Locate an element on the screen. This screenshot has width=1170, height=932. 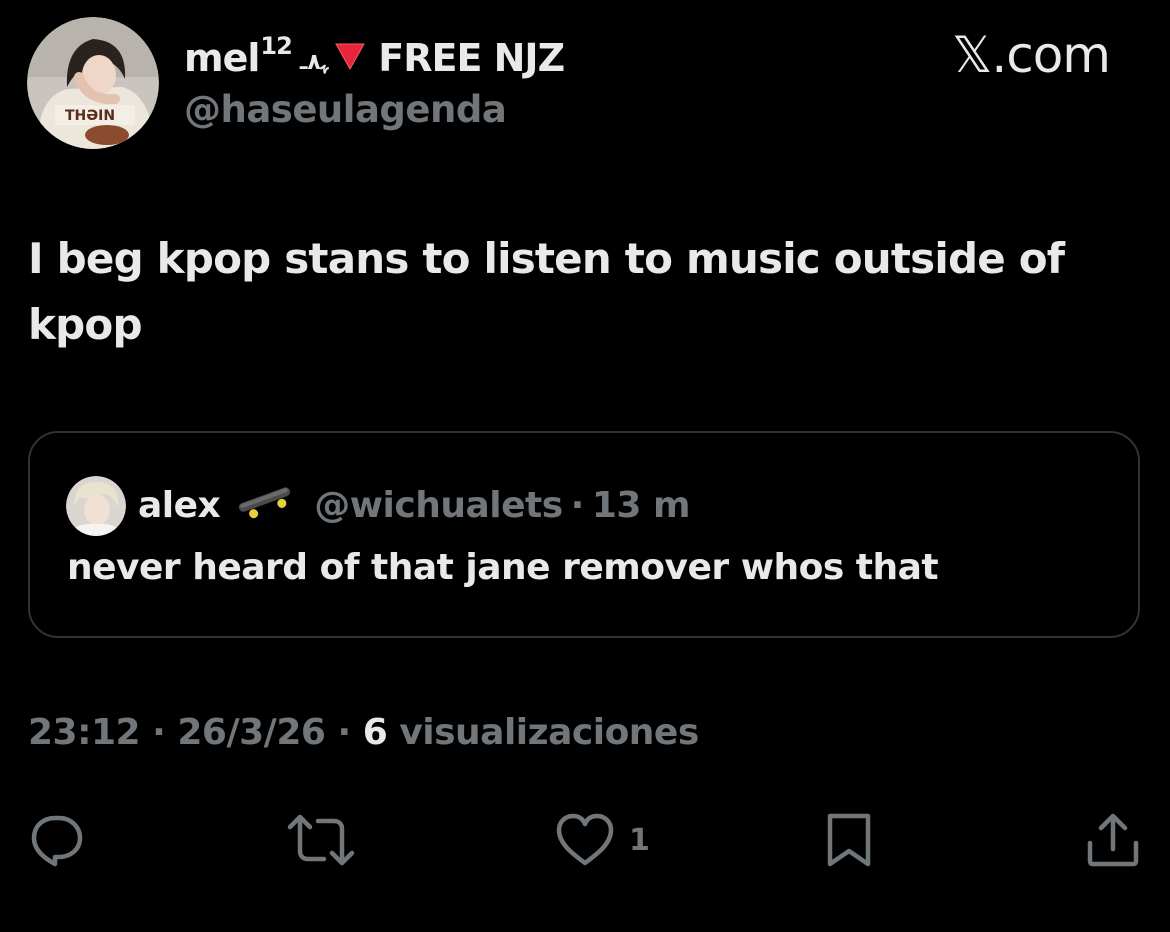
author-display-name: mel 12 ﮩ٨ـ FREE NJZ is located at coordinates (374, 58).